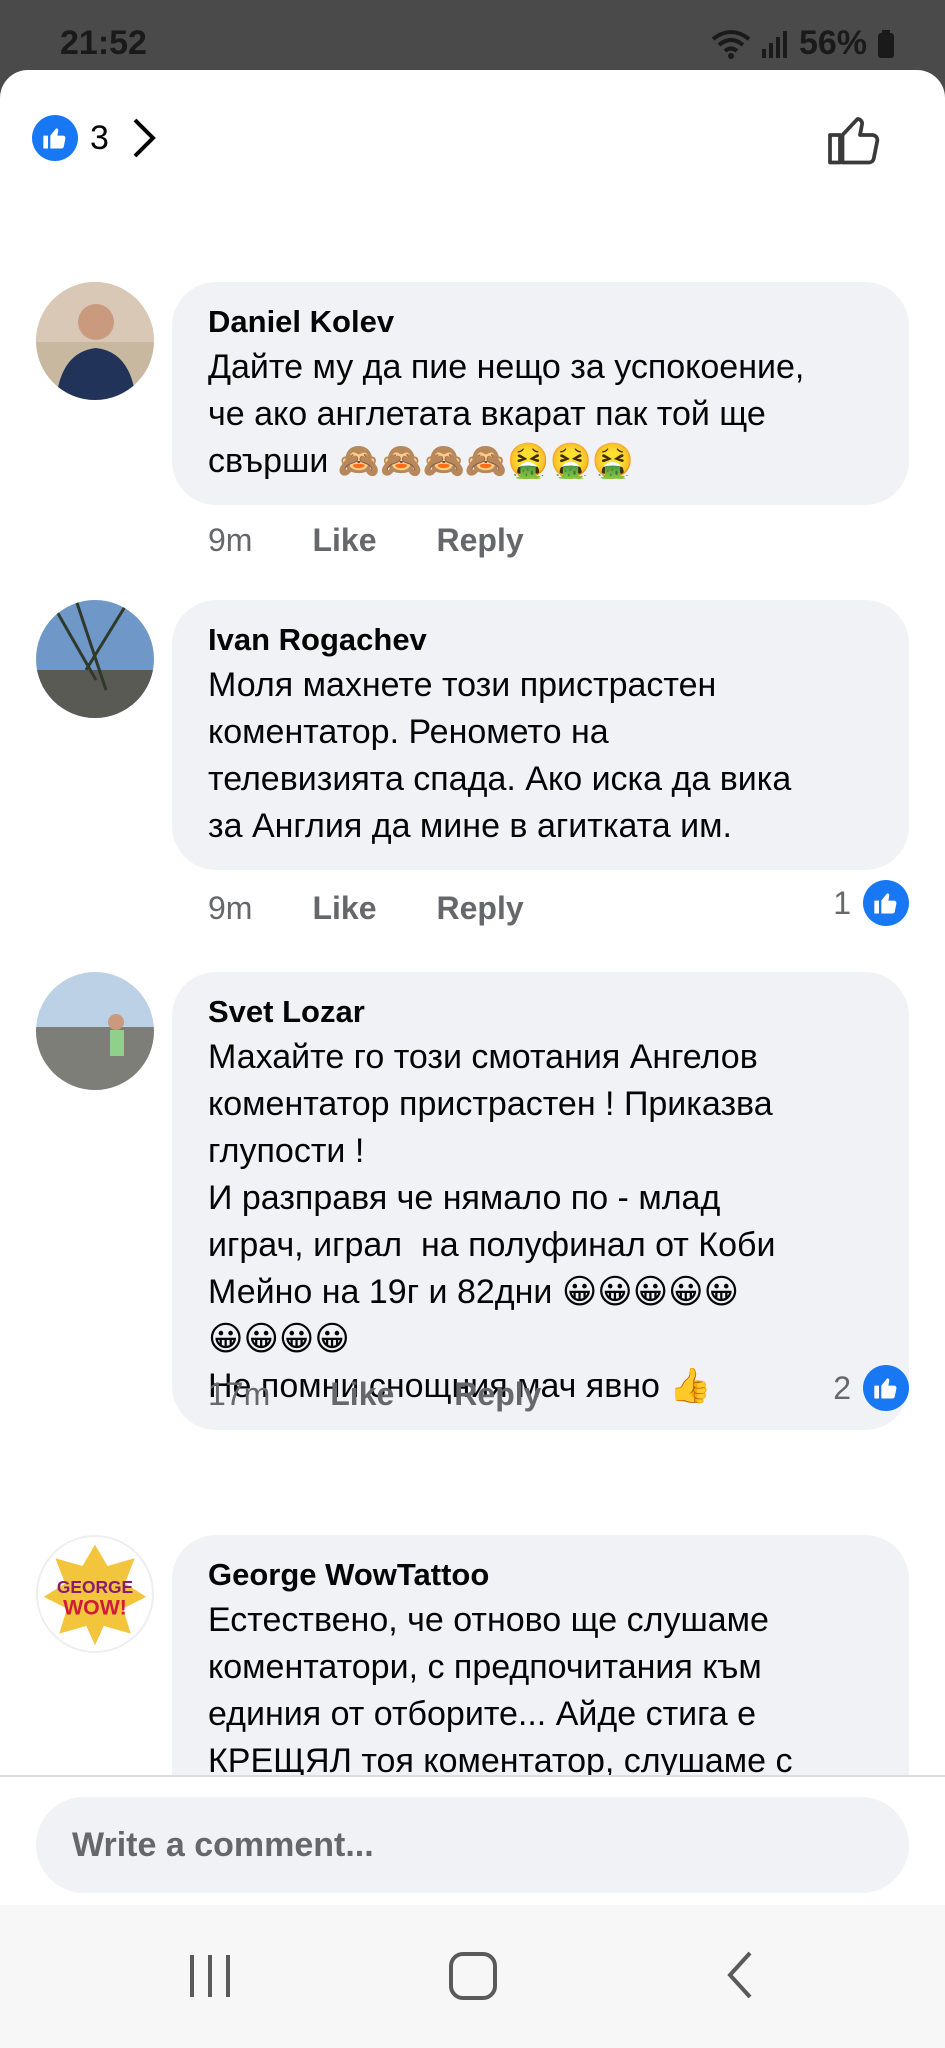 This screenshot has height=2048, width=945. Describe the element at coordinates (103, 43) in the screenshot. I see `status-time: 21:52` at that location.